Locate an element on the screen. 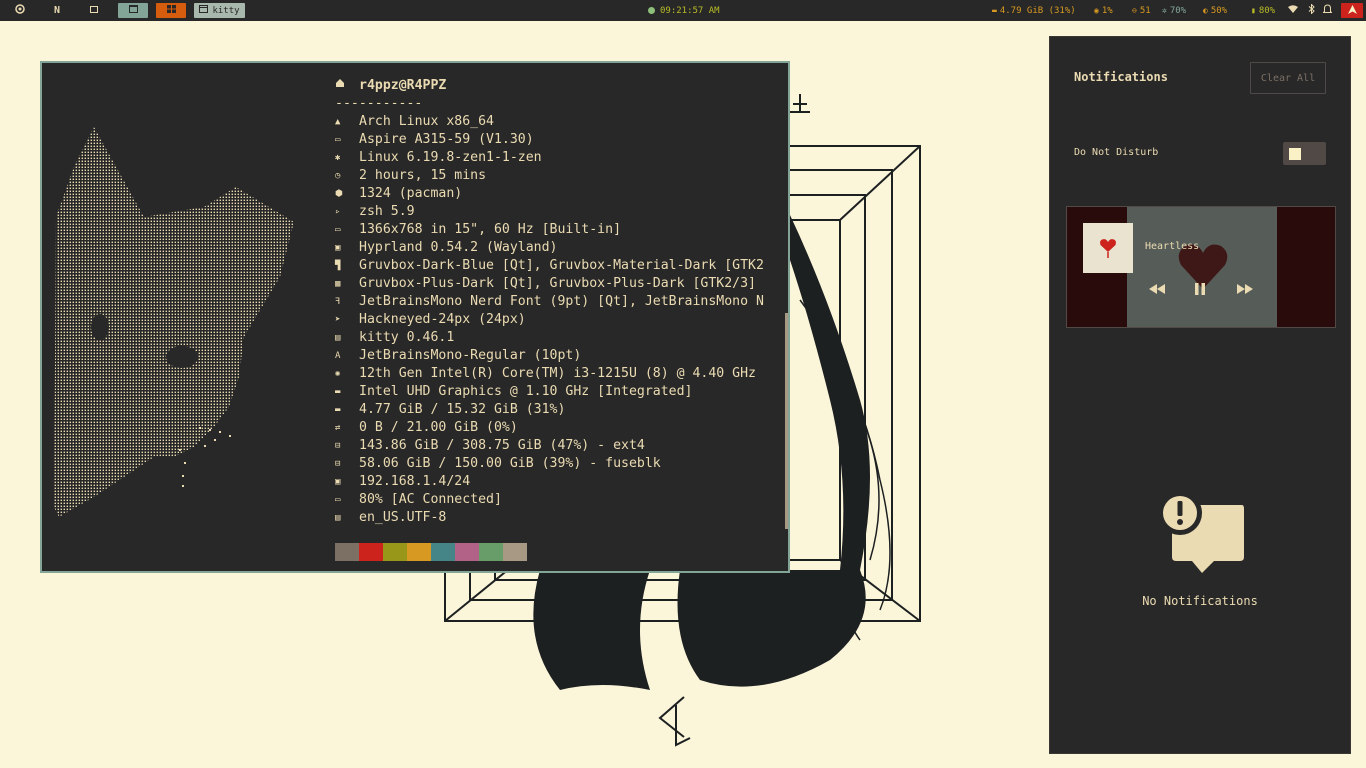 The width and height of the screenshot is (1366, 768). clock-text: 09:21:57 AM is located at coordinates (690, 10).